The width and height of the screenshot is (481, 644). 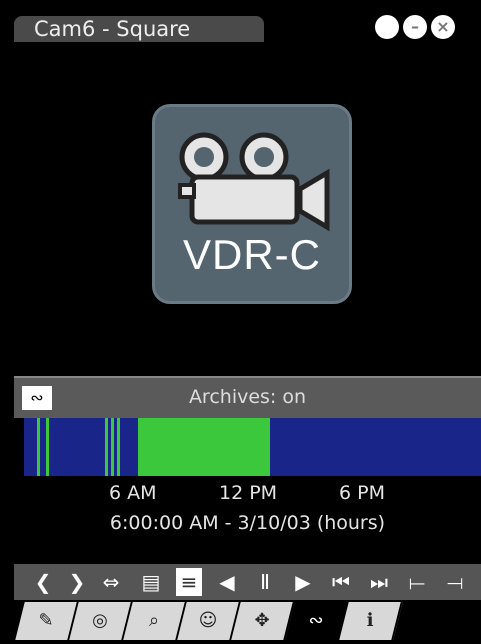 I want to click on logo-text: VDR-C, so click(x=252, y=254).